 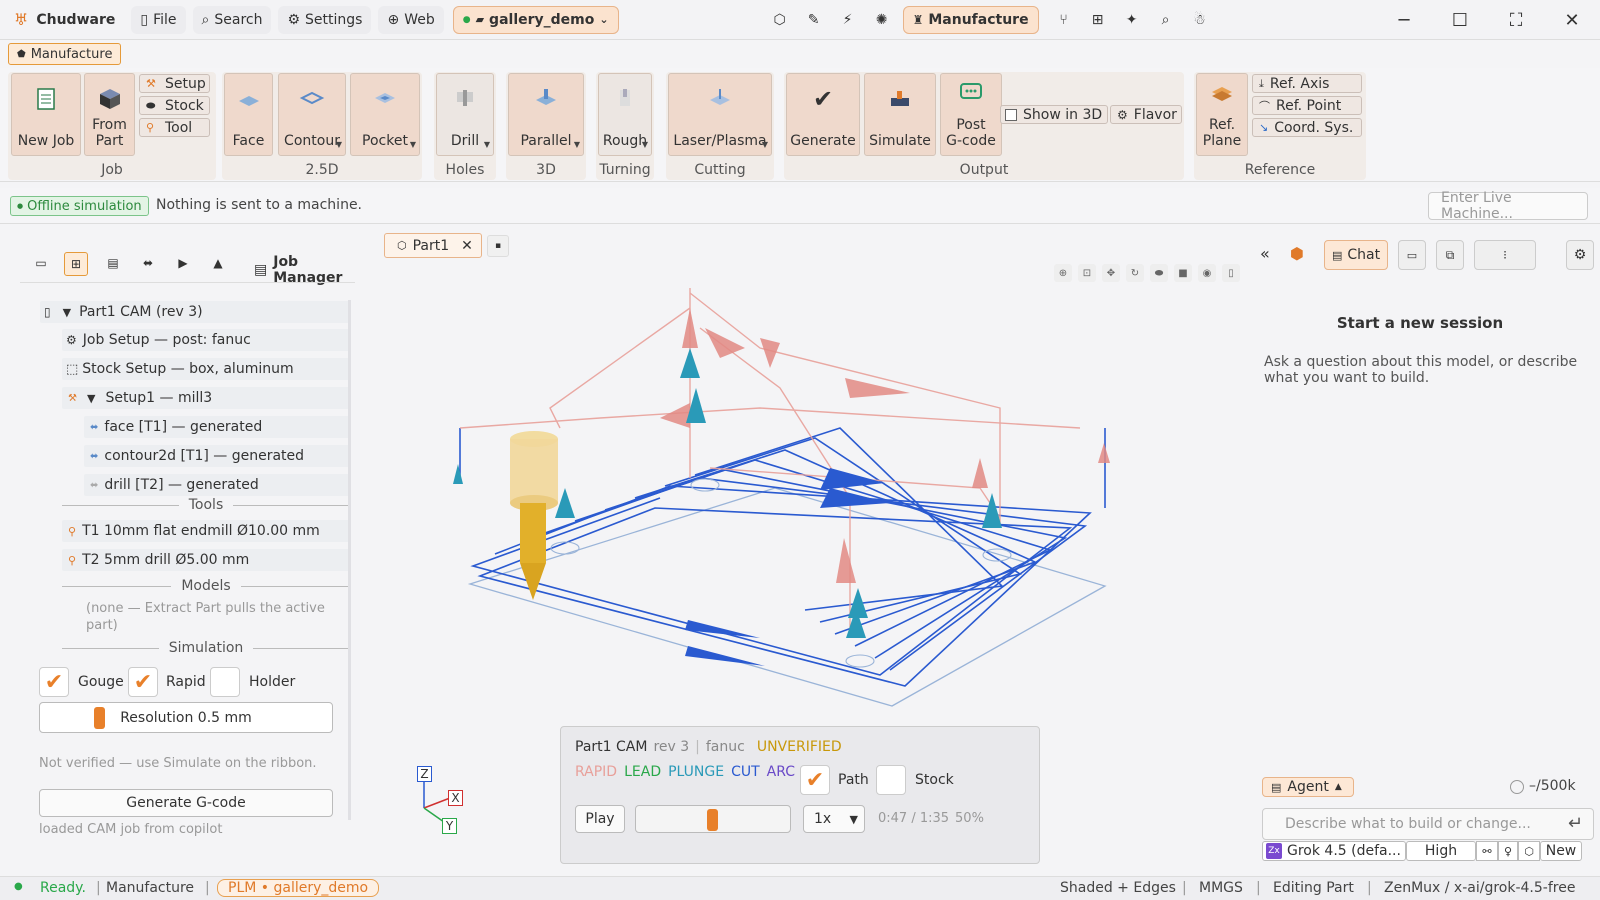 I want to click on tree-root-cam: ▯ ▼ Part1 CAM (rev 3), so click(x=195, y=312).